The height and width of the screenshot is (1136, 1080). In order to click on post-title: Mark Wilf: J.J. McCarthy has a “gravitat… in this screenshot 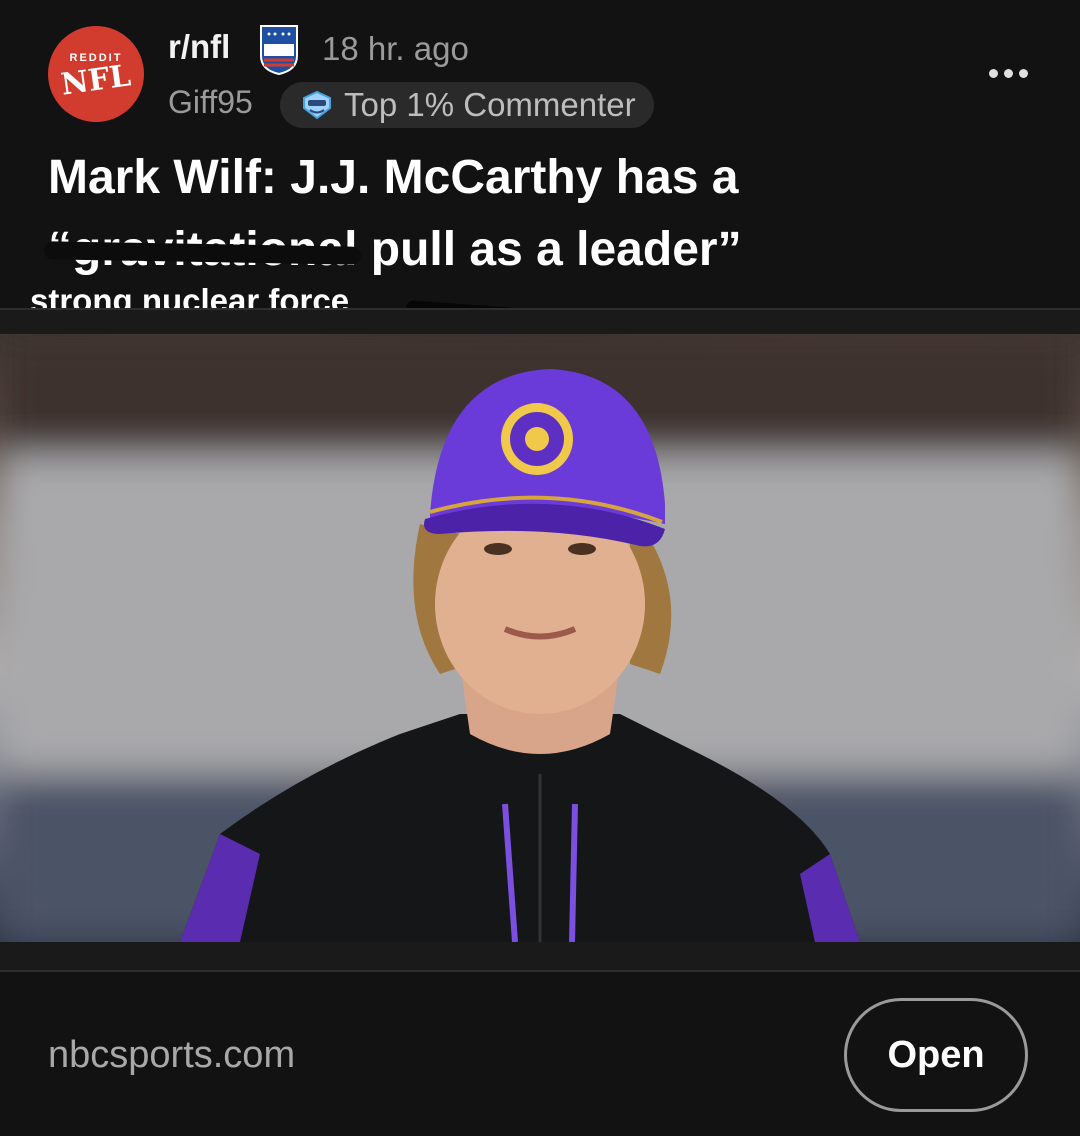, I will do `click(525, 214)`.